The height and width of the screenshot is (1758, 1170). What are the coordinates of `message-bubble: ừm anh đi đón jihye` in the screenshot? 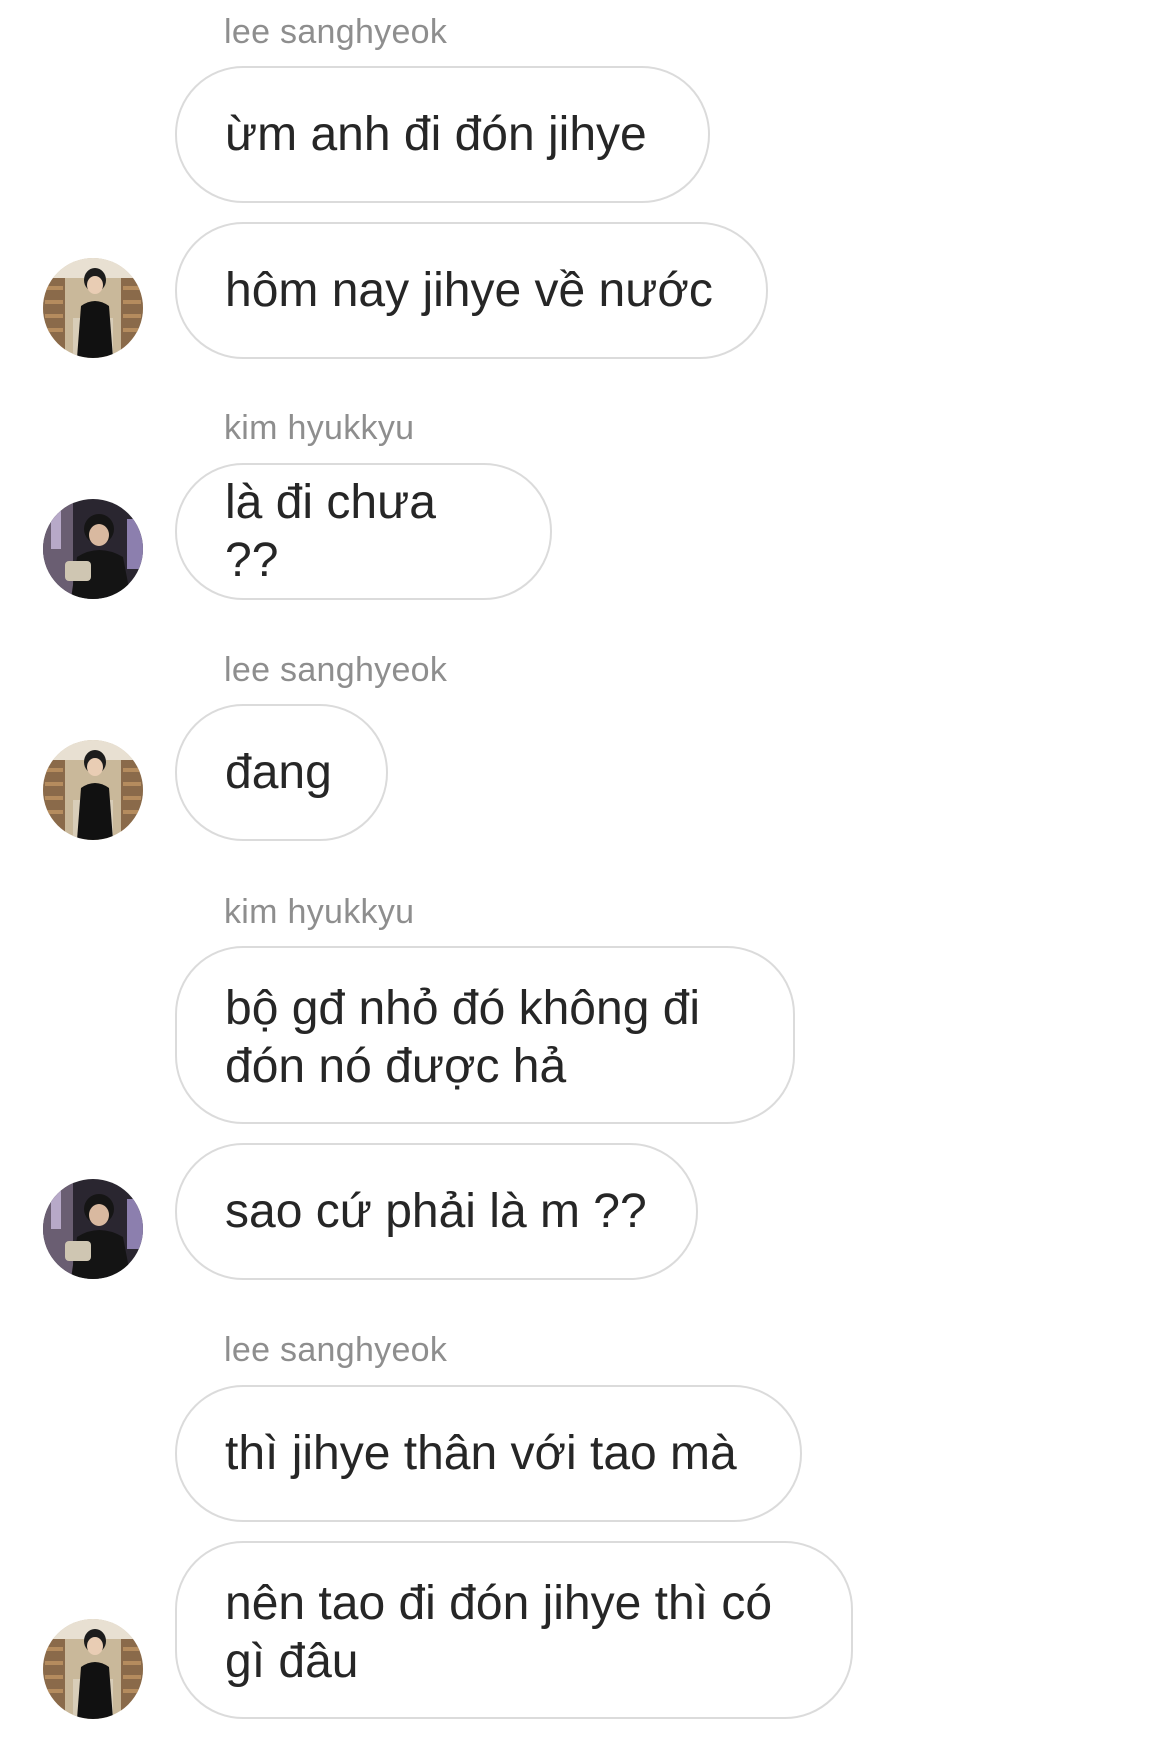 It's located at (442, 134).